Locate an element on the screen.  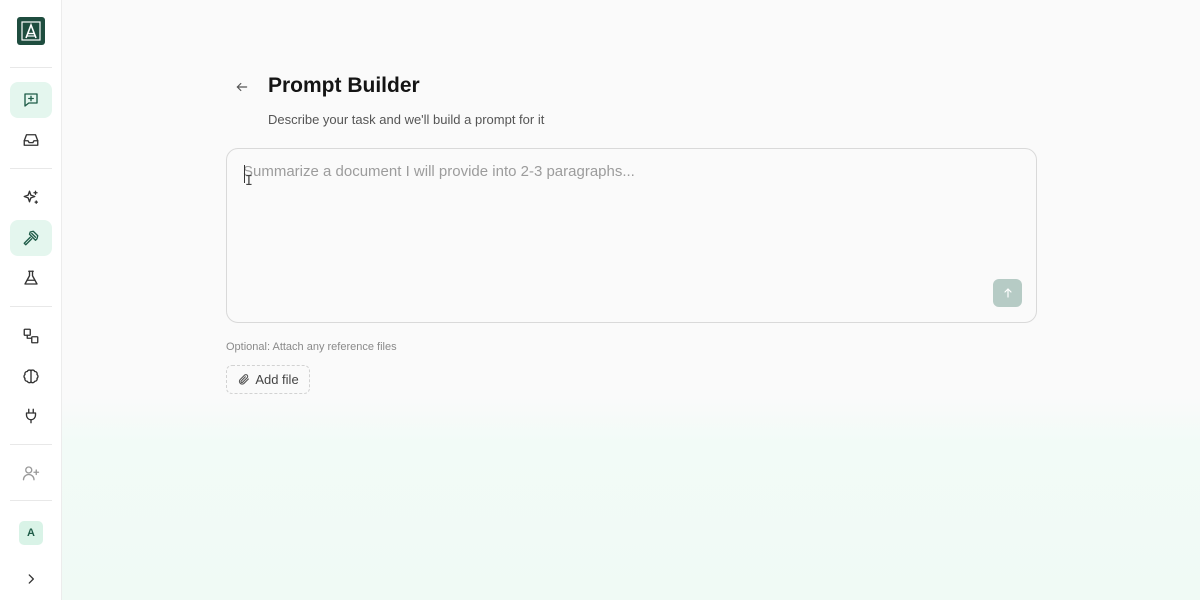
sidebar-item-prompt-builder is located at coordinates (31, 238).